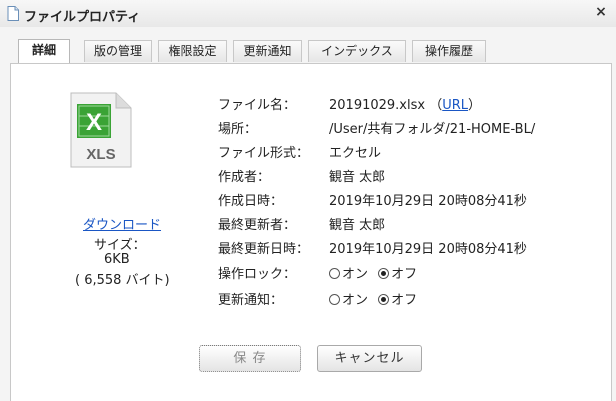  I want to click on url-open-paren: （, so click(436, 105).